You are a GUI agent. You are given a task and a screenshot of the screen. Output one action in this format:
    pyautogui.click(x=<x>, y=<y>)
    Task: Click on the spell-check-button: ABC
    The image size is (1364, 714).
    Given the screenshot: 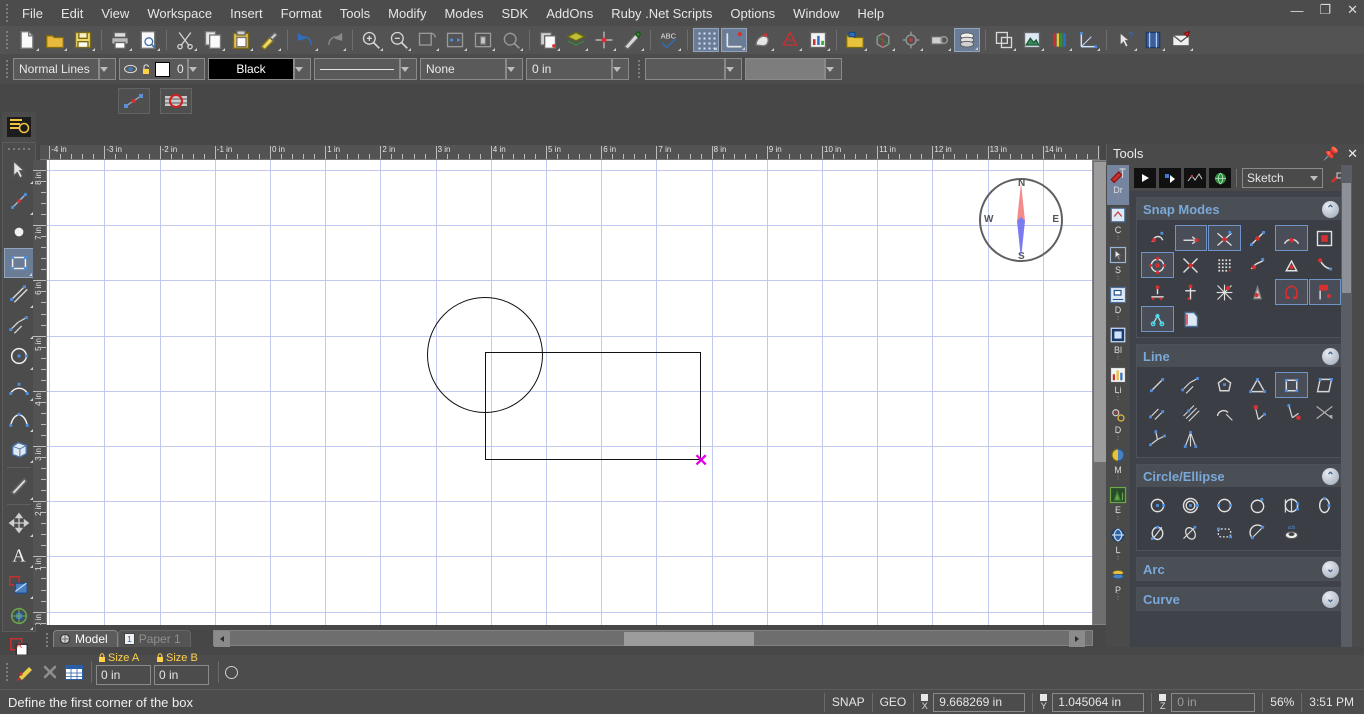 What is the action you would take?
    pyautogui.click(x=669, y=40)
    